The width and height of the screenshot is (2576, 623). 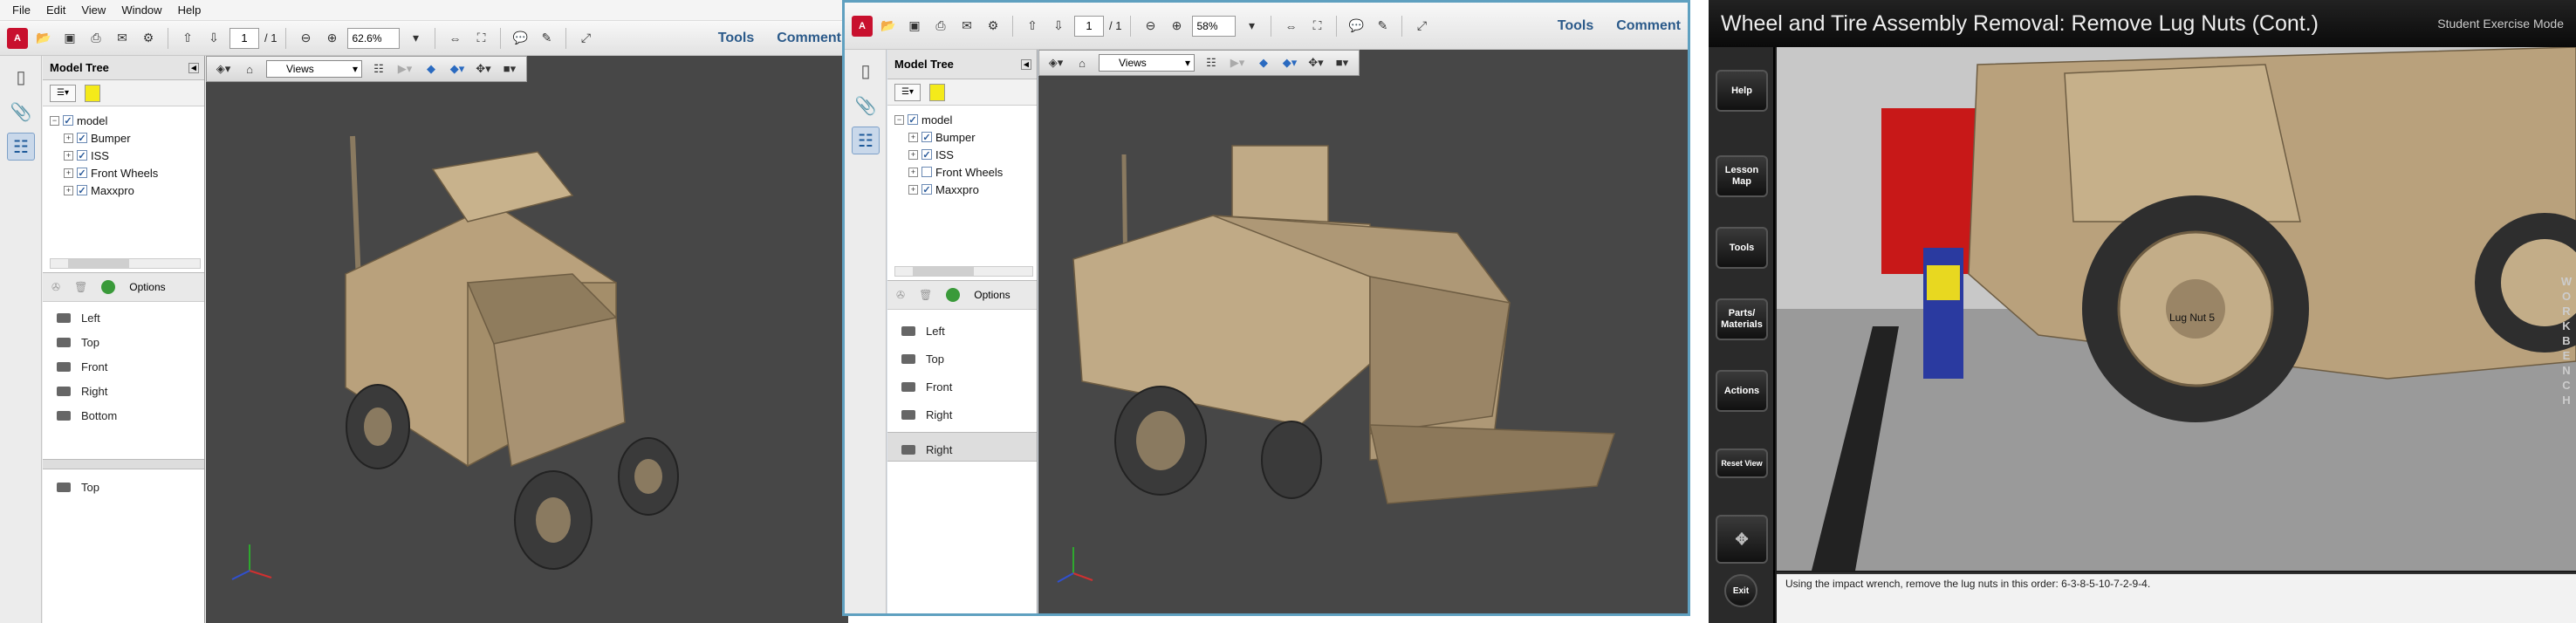 I want to click on menu-window: Window, so click(x=141, y=10).